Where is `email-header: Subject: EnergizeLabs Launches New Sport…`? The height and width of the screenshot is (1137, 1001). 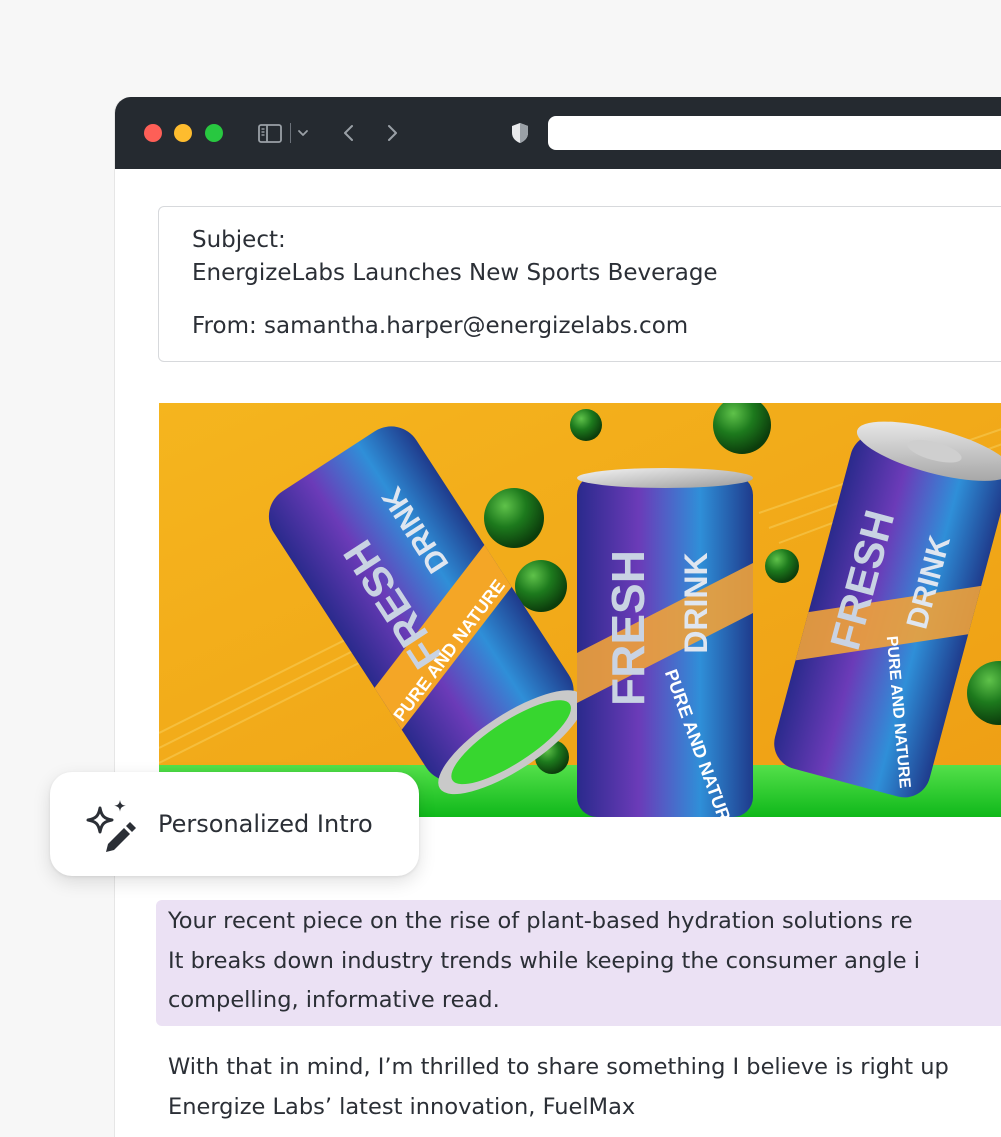 email-header: Subject: EnergizeLabs Launches New Sport… is located at coordinates (579, 284).